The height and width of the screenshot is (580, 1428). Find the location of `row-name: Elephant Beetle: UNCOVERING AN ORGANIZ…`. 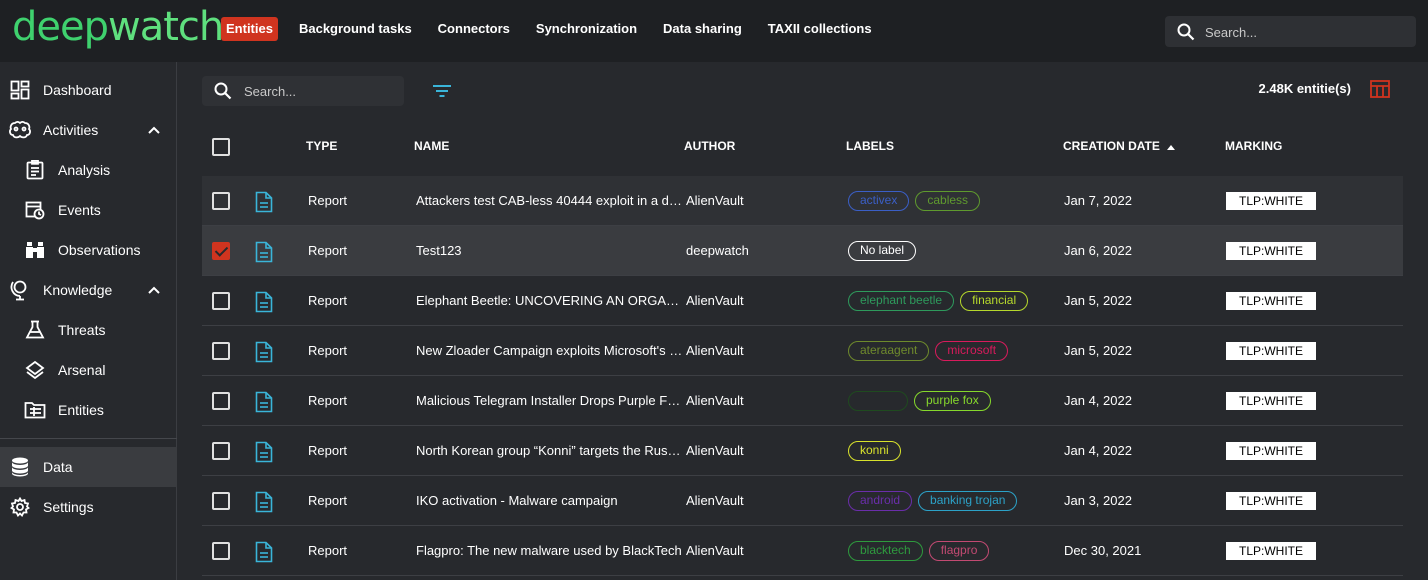

row-name: Elephant Beetle: UNCOVERING AN ORGANIZ… is located at coordinates (551, 300).